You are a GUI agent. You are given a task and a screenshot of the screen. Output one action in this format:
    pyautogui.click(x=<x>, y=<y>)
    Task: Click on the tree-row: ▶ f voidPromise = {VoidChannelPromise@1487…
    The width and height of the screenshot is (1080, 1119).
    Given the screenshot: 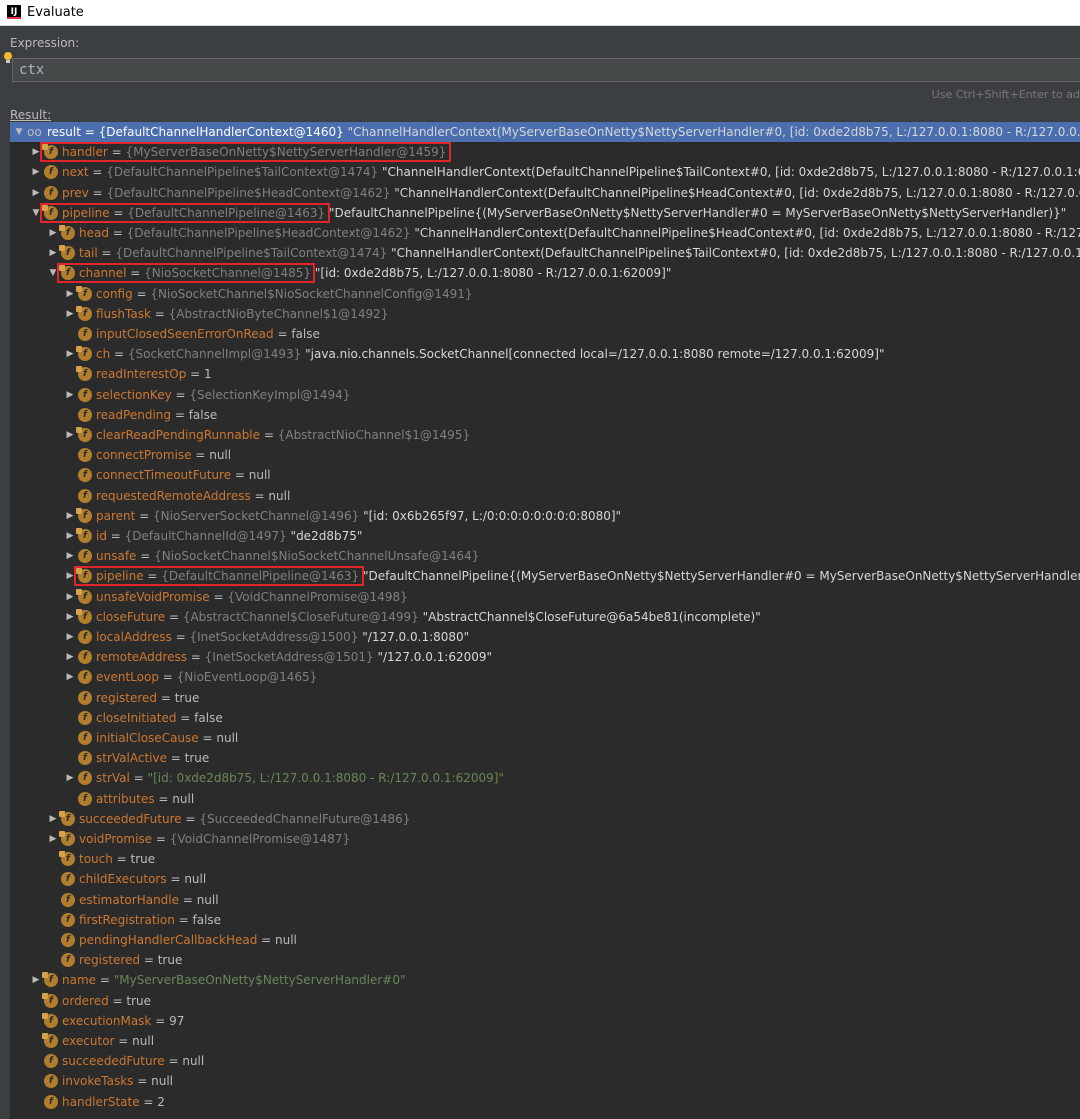 What is the action you would take?
    pyautogui.click(x=545, y=839)
    